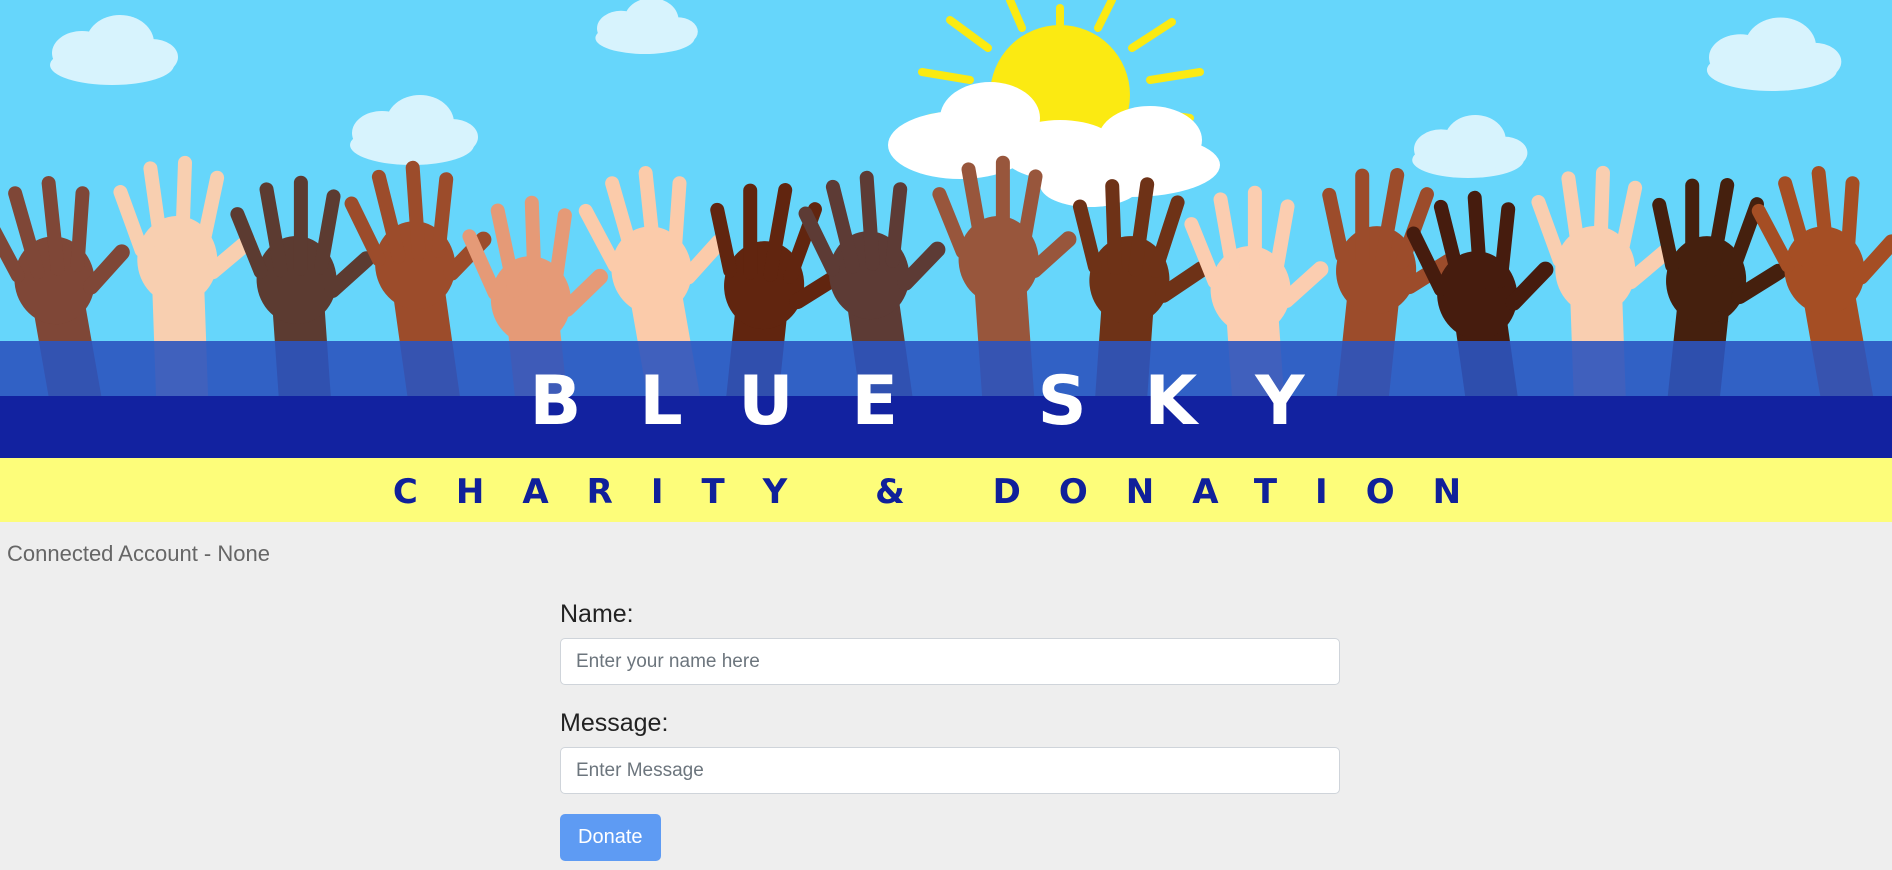 The width and height of the screenshot is (1892, 870). I want to click on message-input, so click(950, 770).